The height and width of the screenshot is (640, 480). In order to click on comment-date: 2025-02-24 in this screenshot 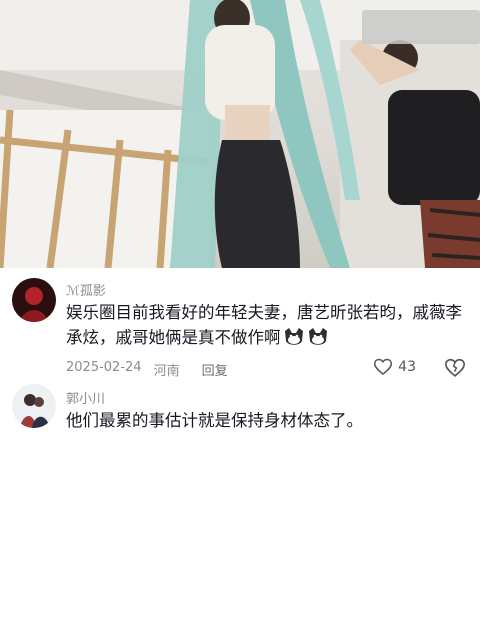, I will do `click(104, 367)`.